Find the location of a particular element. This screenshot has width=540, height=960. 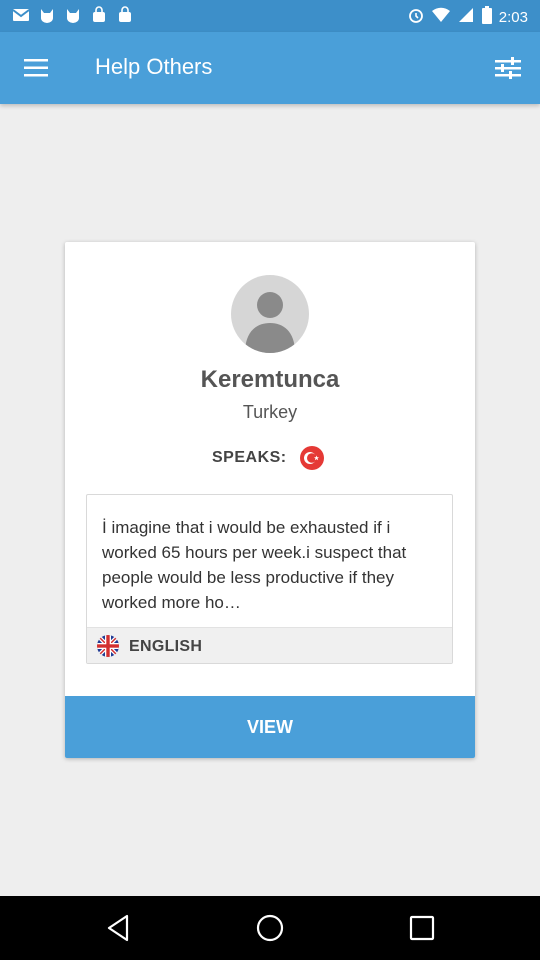

signal-icon is located at coordinates (466, 17).